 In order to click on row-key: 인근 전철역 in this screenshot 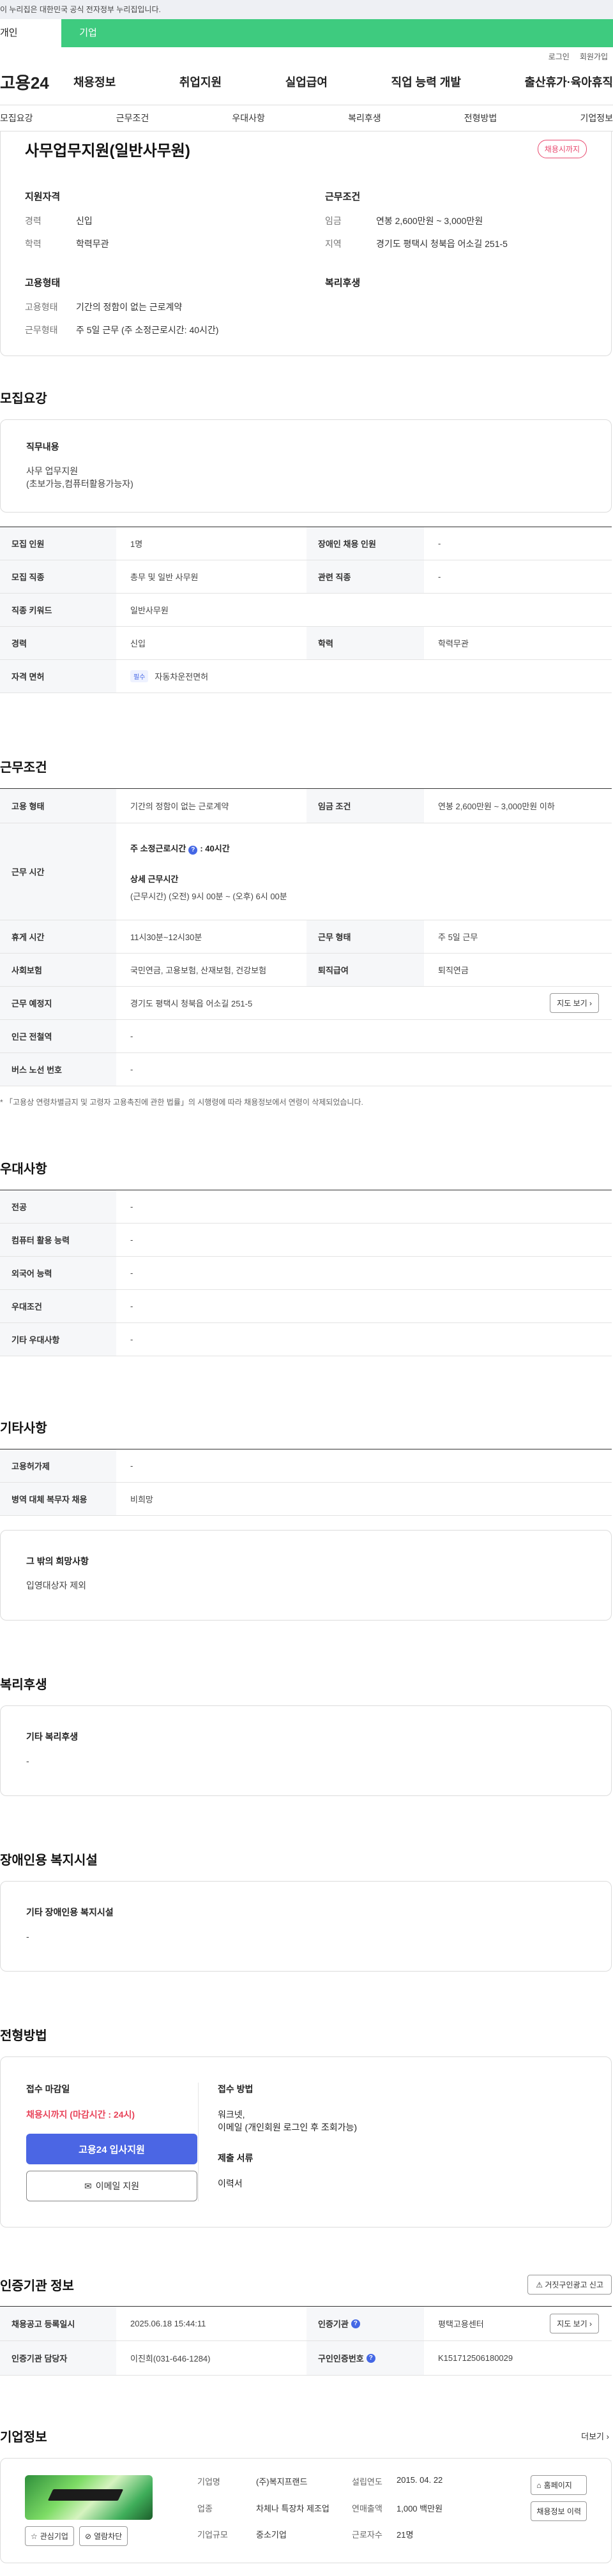, I will do `click(58, 1036)`.